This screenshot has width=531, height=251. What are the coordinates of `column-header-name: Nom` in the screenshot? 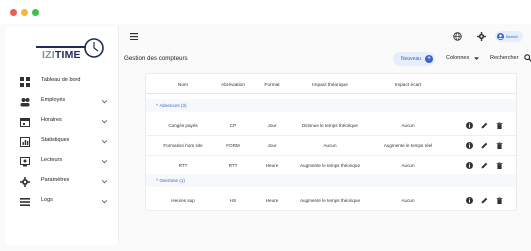 It's located at (183, 85).